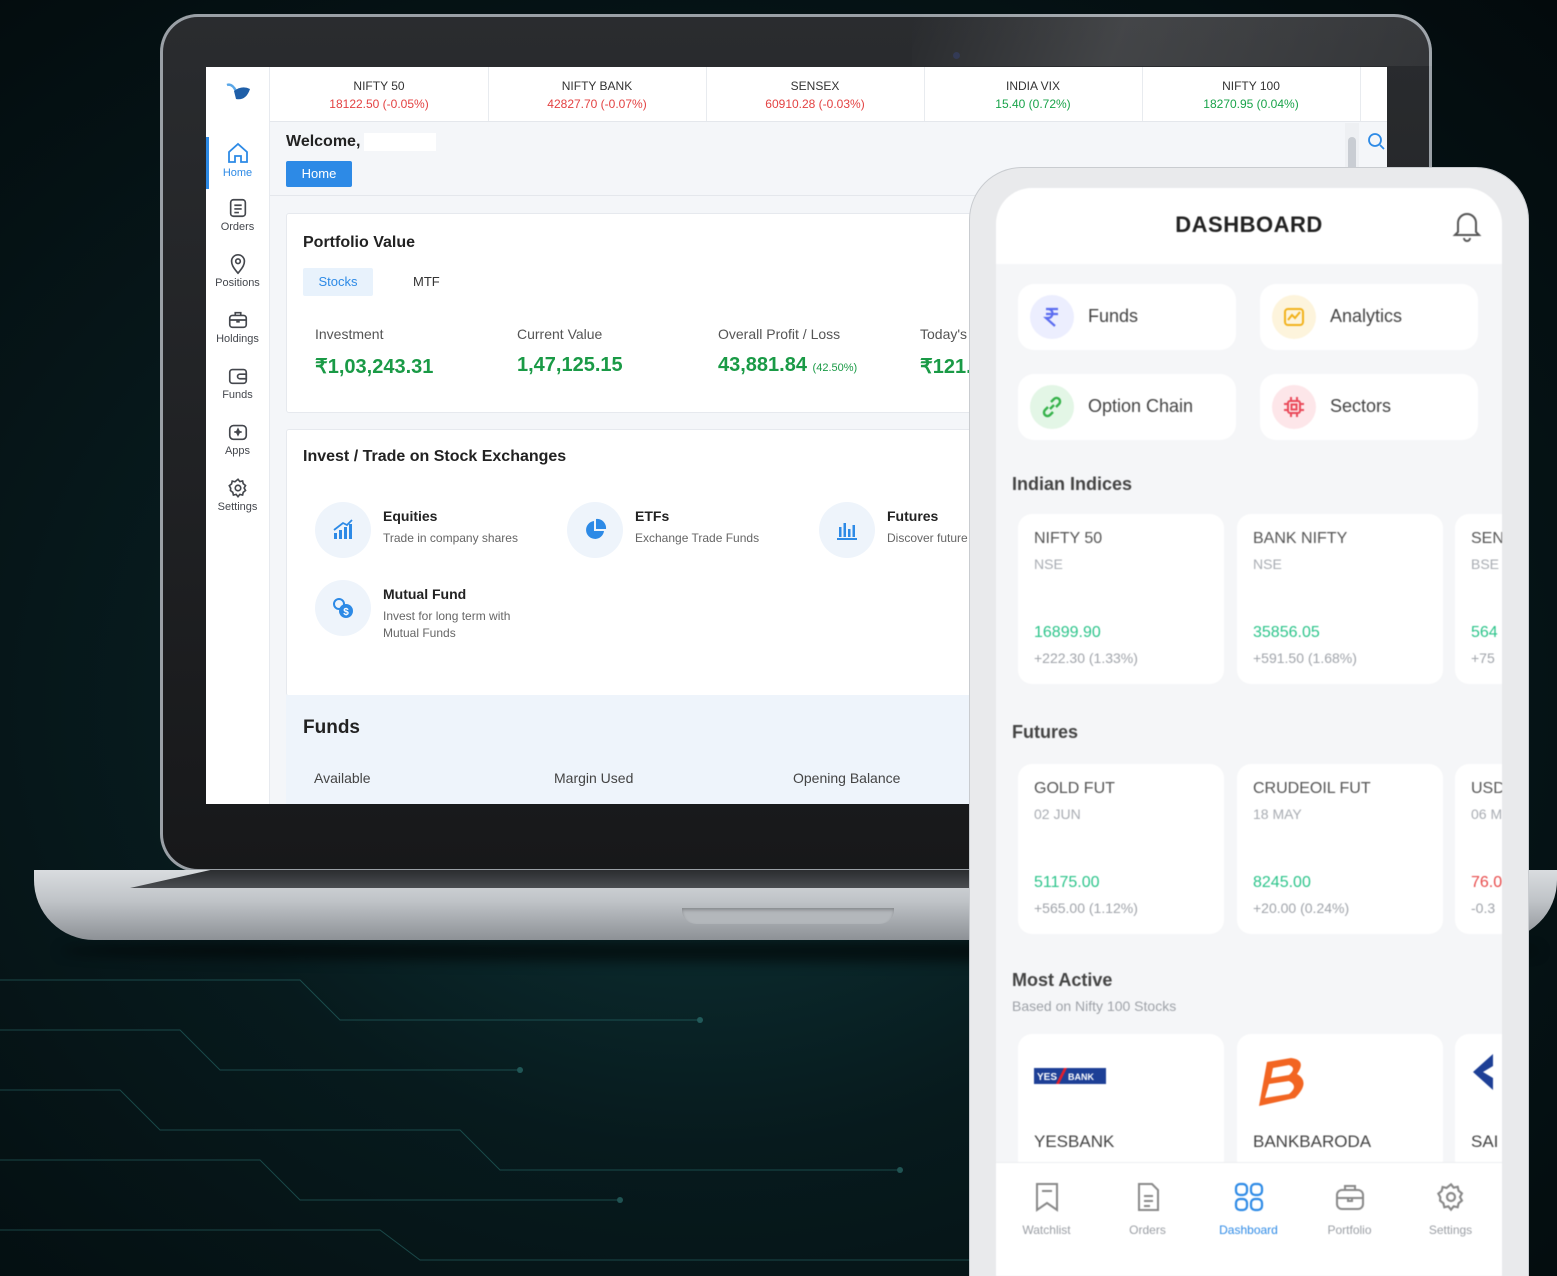  I want to click on most-active-name: SAI, so click(1485, 1141).